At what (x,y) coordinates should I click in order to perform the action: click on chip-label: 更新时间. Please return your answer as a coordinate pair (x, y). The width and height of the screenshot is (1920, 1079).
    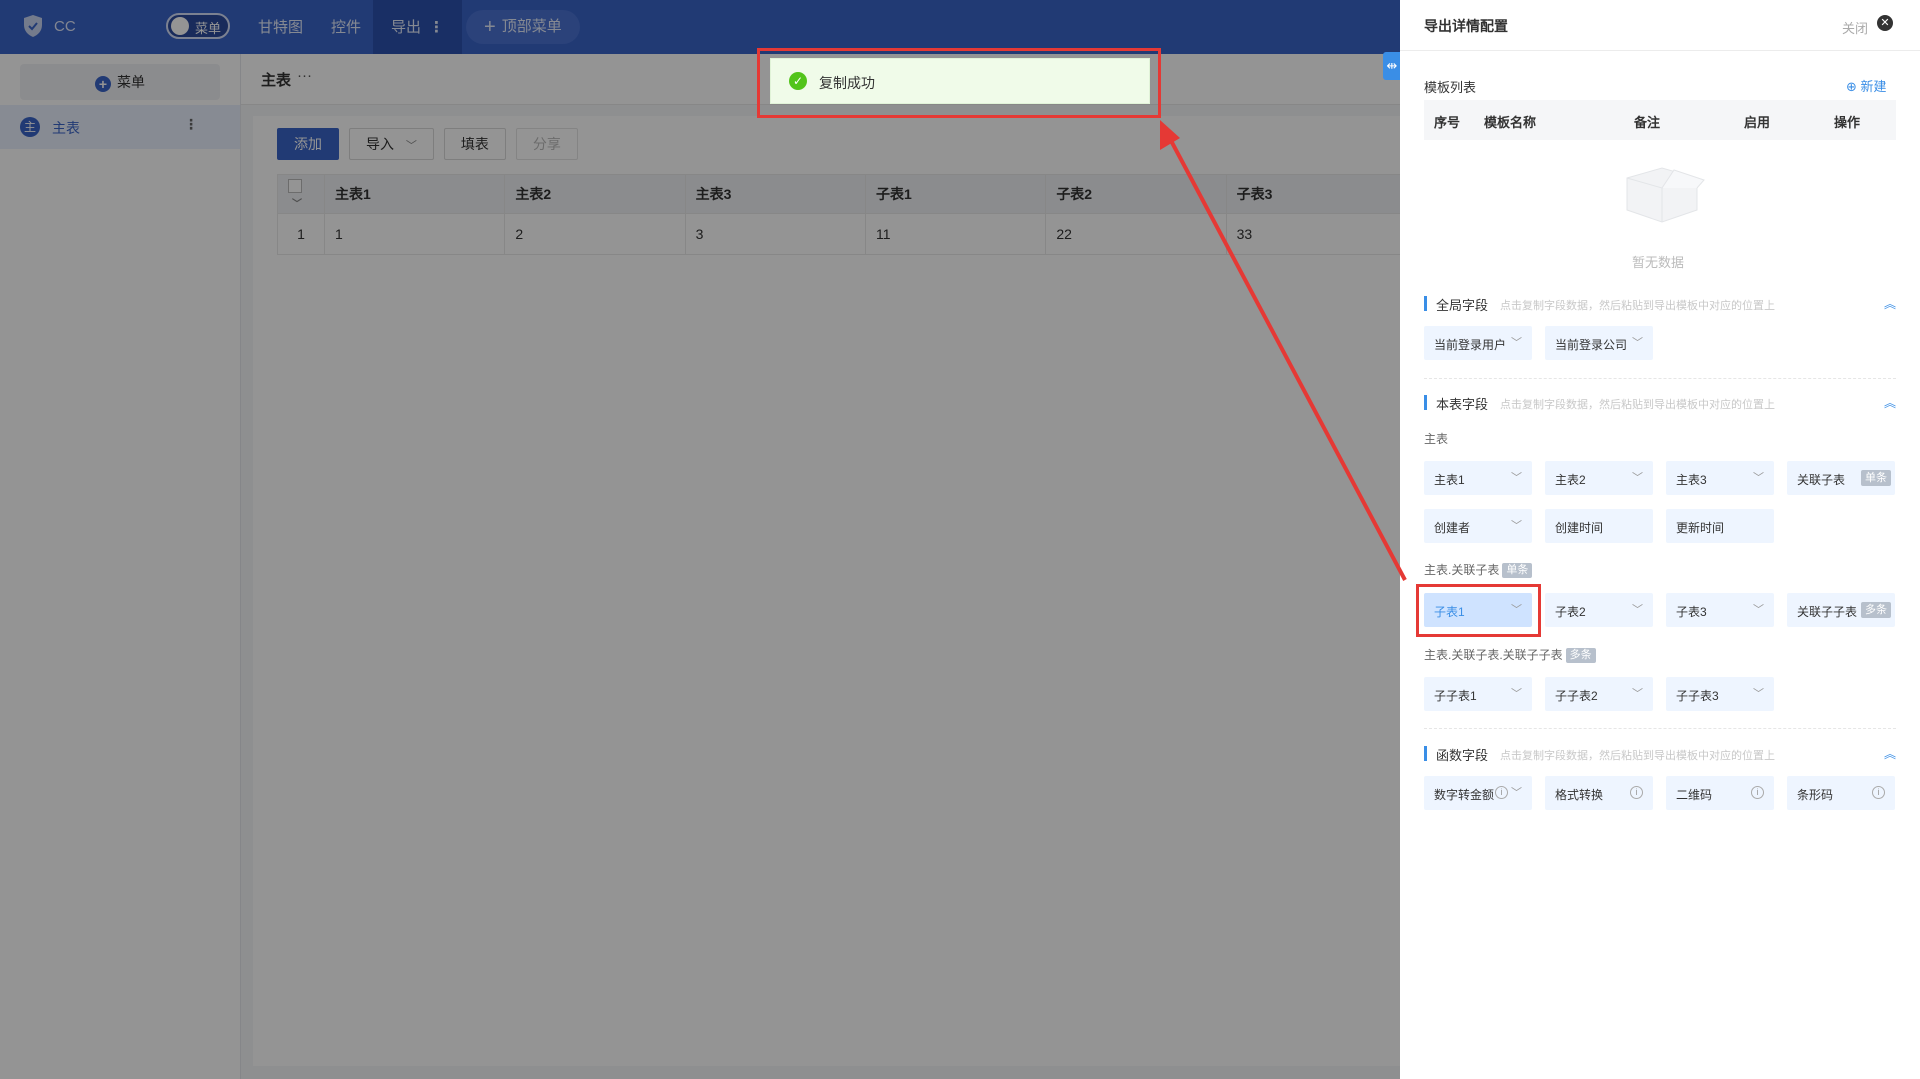
    Looking at the image, I should click on (1700, 528).